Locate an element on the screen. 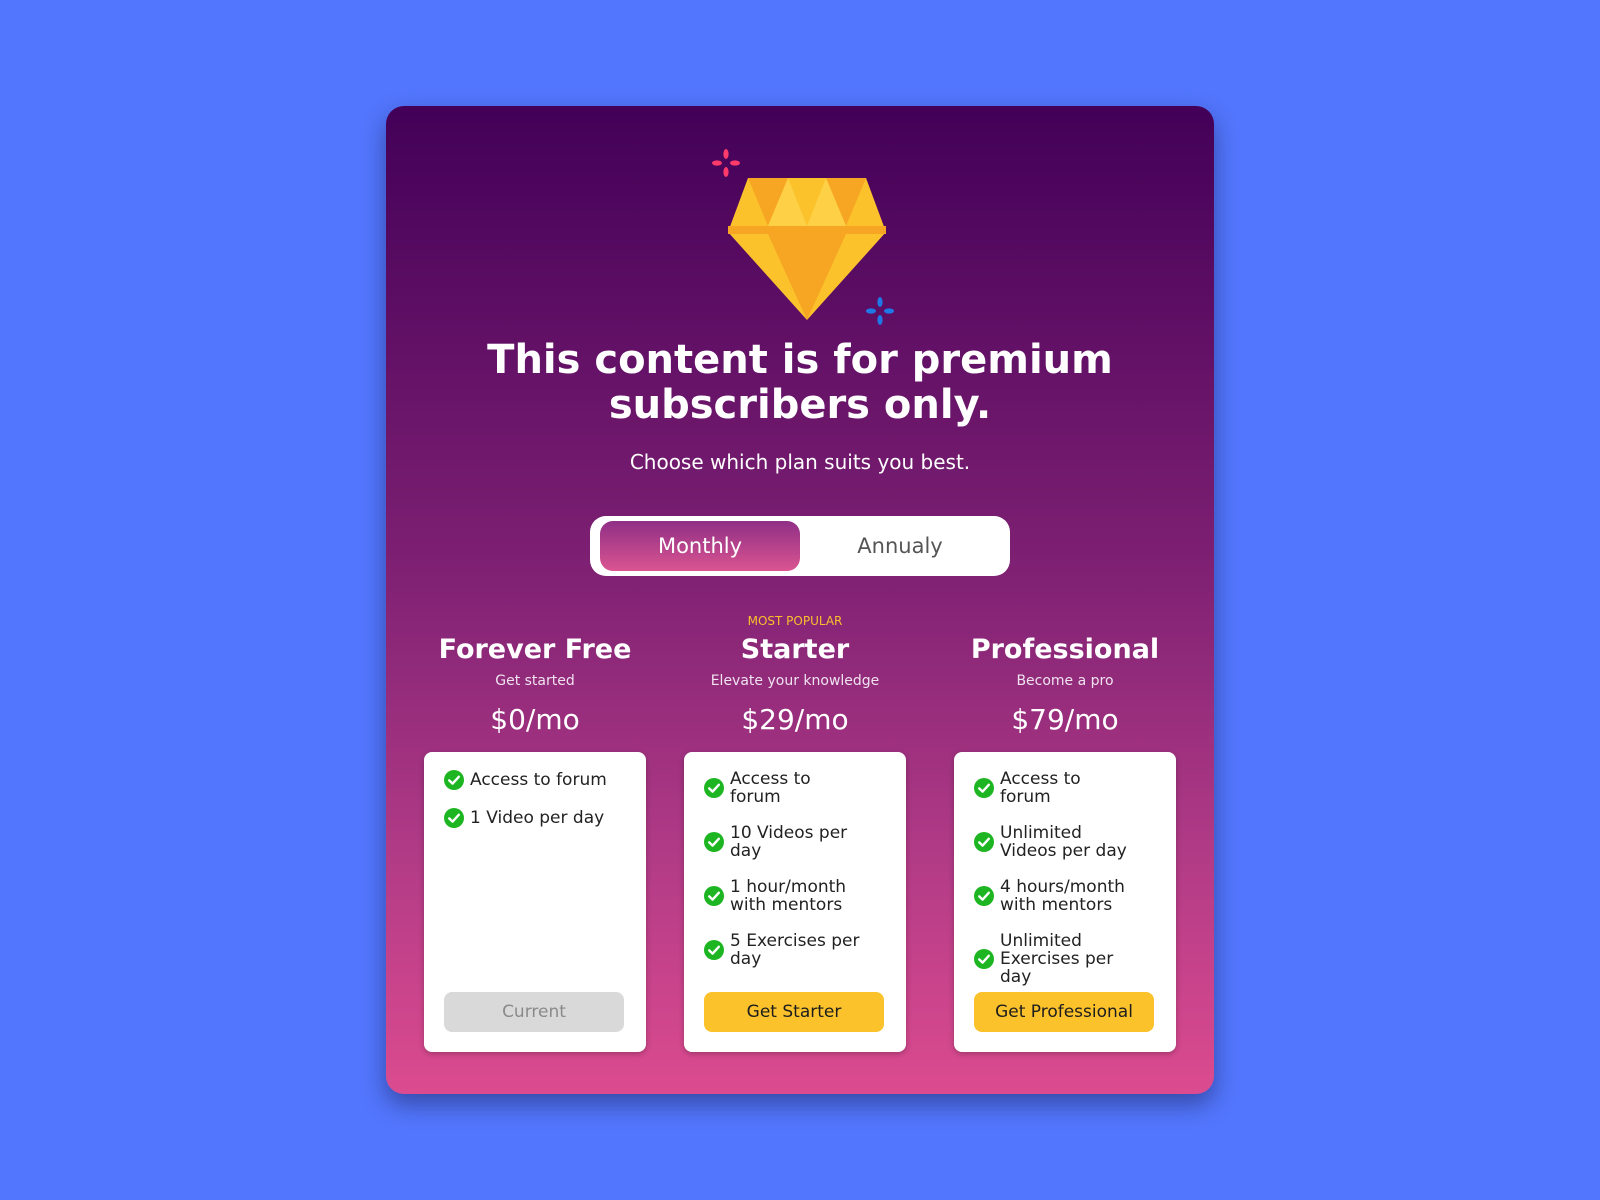  plan-header-professional: Professional Become a pro $79/mo is located at coordinates (1065, 672).